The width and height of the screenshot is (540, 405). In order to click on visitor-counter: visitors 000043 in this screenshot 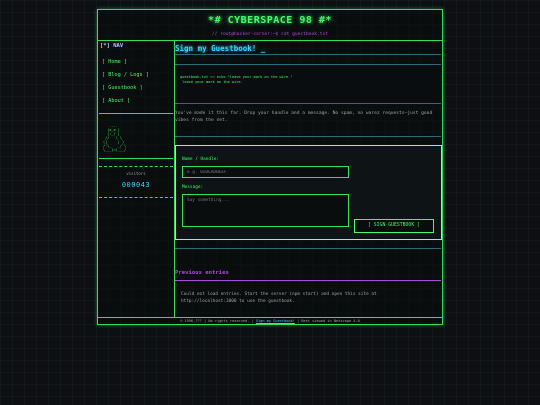, I will do `click(136, 182)`.